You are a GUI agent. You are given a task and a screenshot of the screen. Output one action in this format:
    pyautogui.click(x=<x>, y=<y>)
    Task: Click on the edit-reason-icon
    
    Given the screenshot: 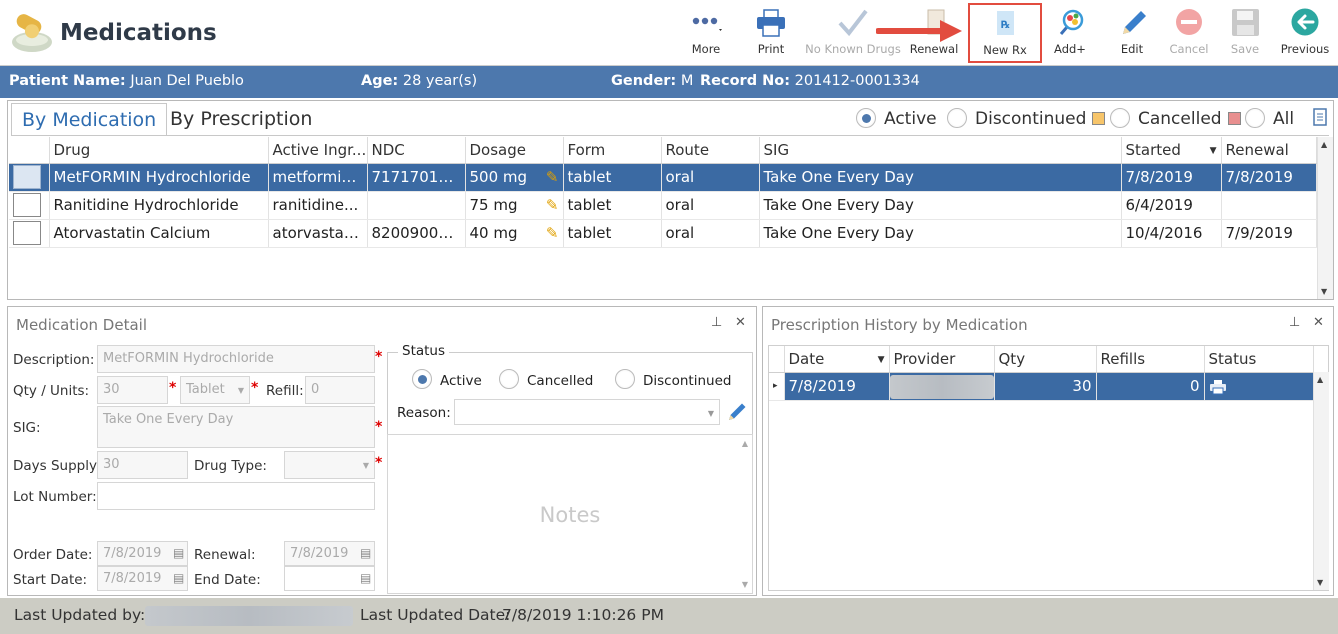 What is the action you would take?
    pyautogui.click(x=737, y=412)
    